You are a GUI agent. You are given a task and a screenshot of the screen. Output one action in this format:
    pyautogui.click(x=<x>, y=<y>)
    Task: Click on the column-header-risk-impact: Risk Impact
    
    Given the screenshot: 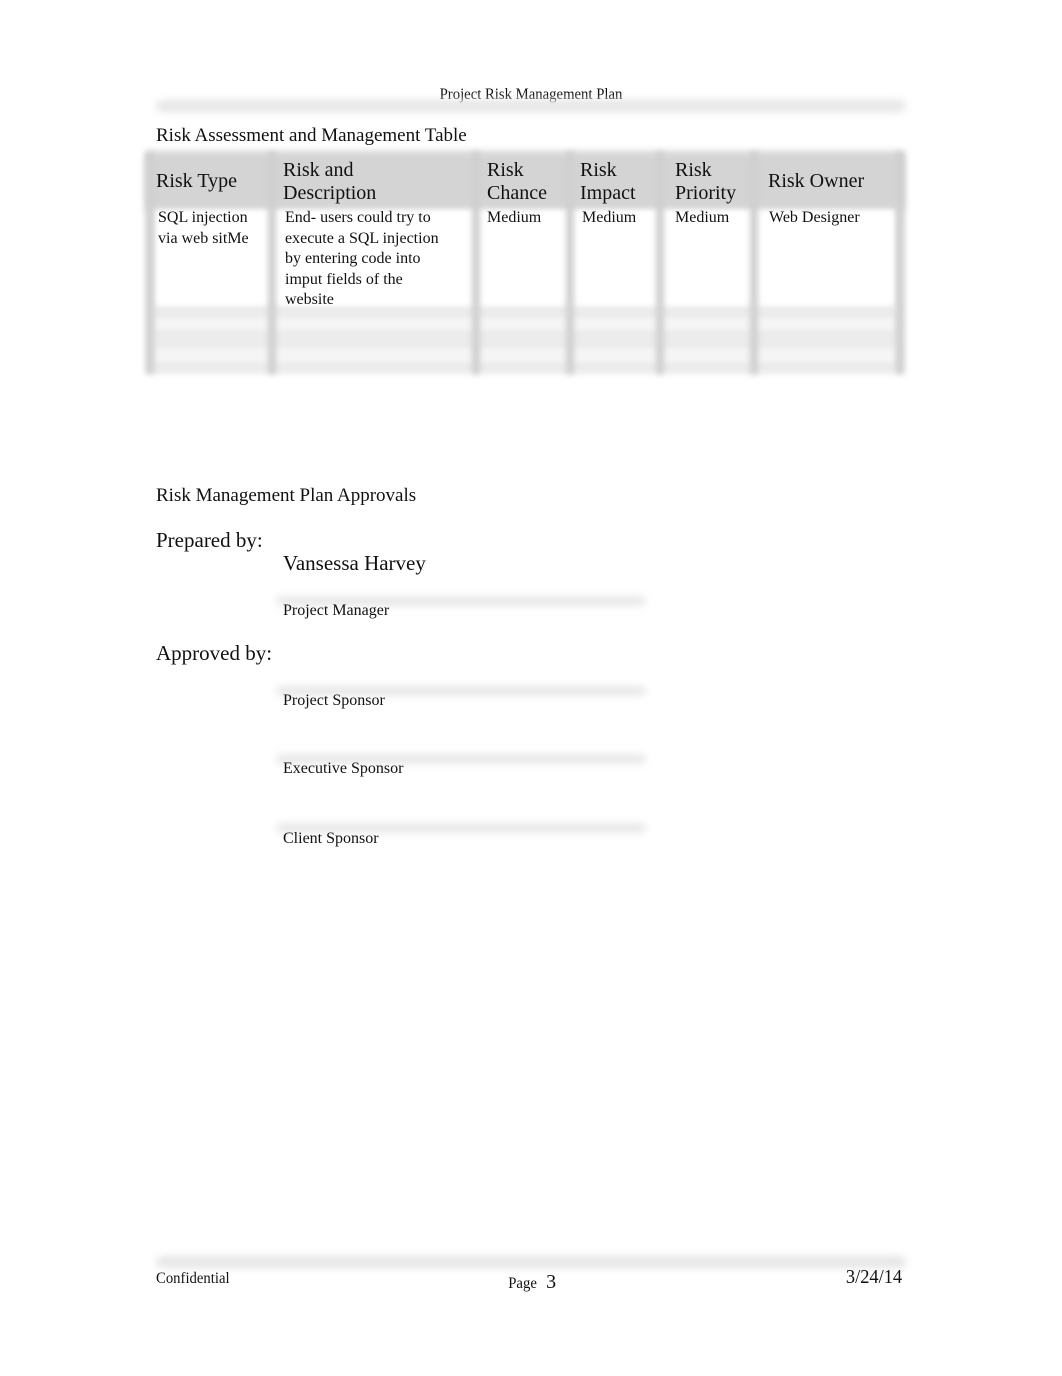 What is the action you would take?
    pyautogui.click(x=608, y=182)
    